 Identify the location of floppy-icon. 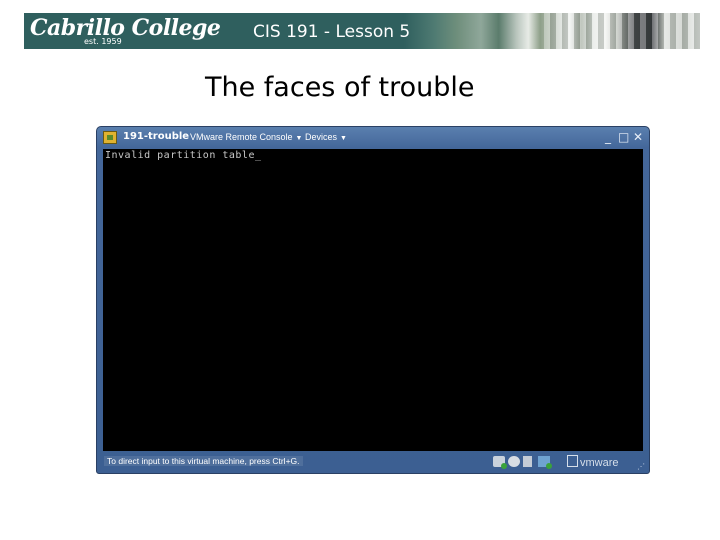
(527, 461).